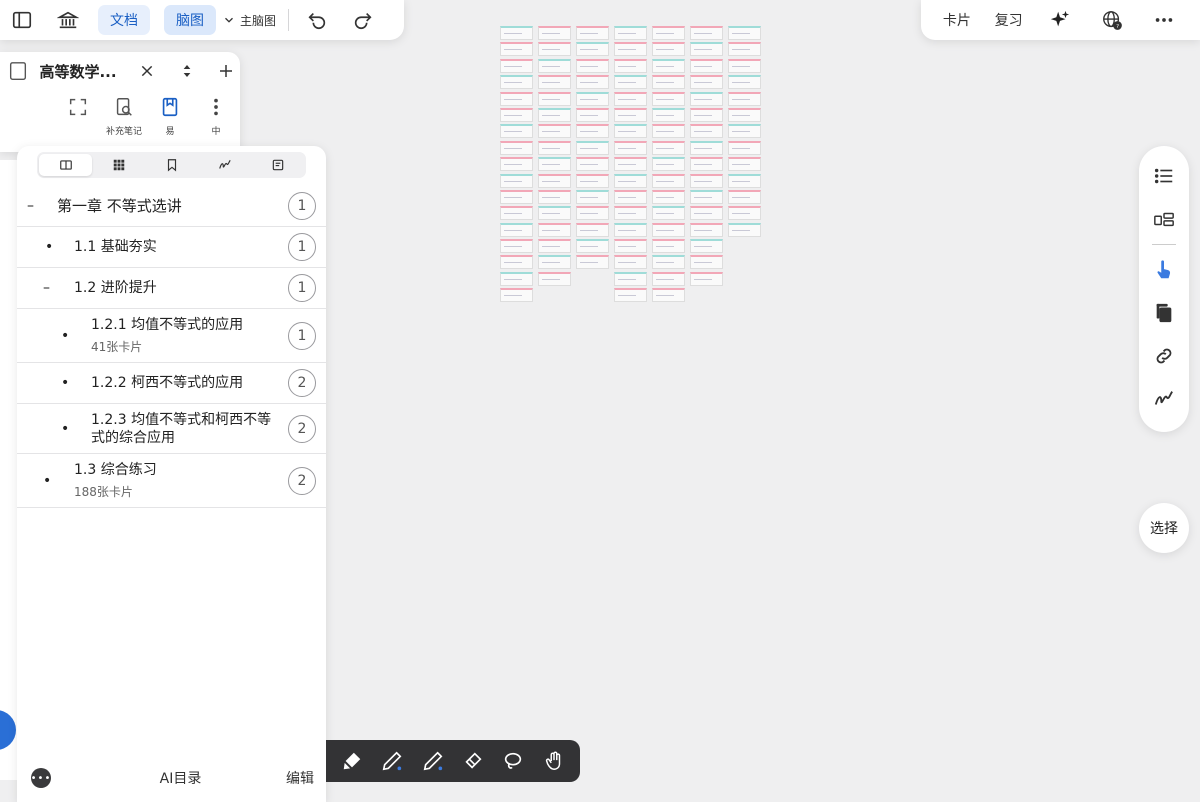 The height and width of the screenshot is (802, 1200). What do you see at coordinates (433, 761) in the screenshot?
I see `pencil-icon` at bounding box center [433, 761].